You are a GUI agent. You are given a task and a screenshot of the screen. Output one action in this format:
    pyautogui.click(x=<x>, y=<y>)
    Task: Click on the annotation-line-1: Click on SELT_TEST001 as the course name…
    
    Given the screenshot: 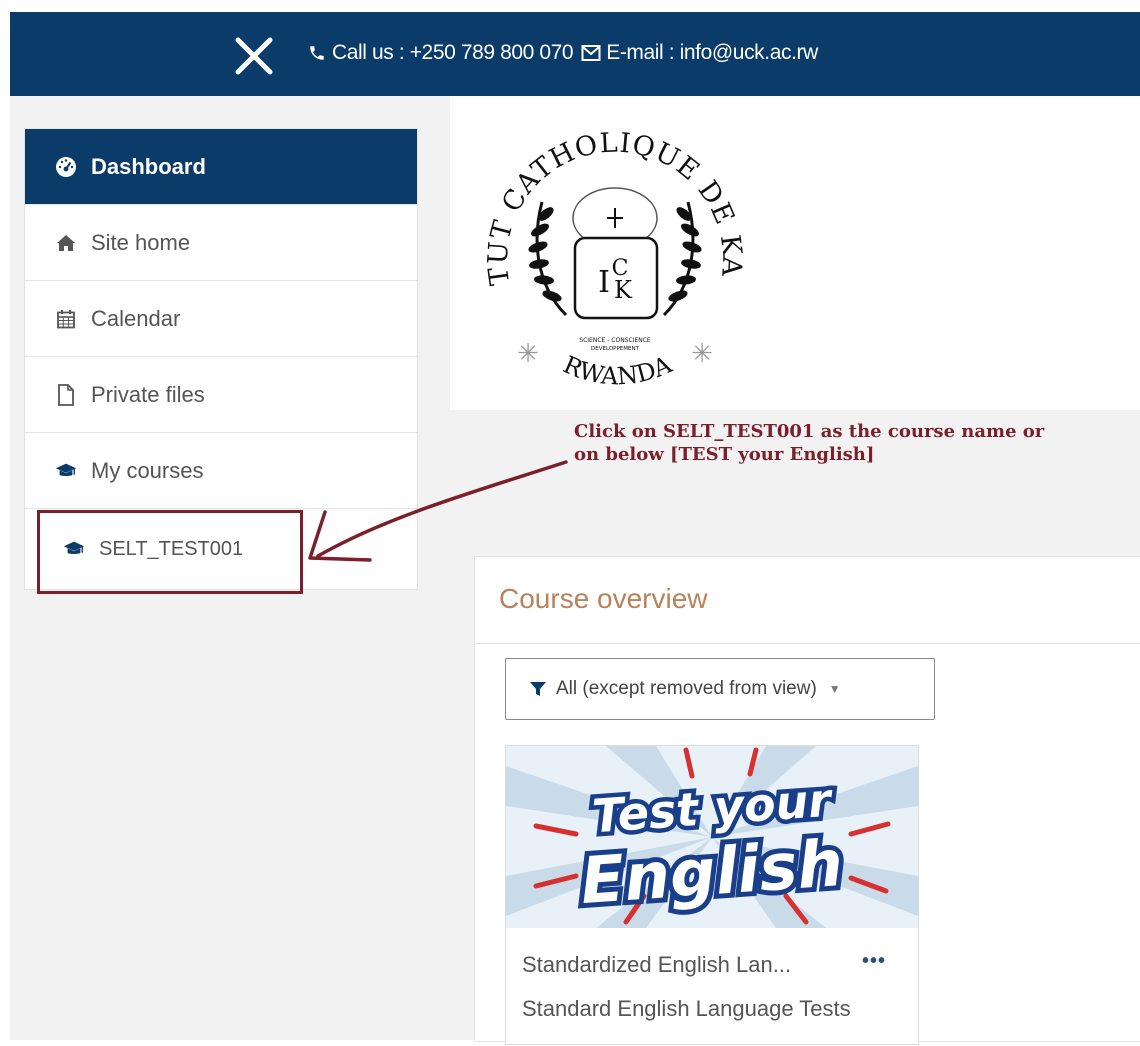 What is the action you would take?
    pyautogui.click(x=809, y=431)
    